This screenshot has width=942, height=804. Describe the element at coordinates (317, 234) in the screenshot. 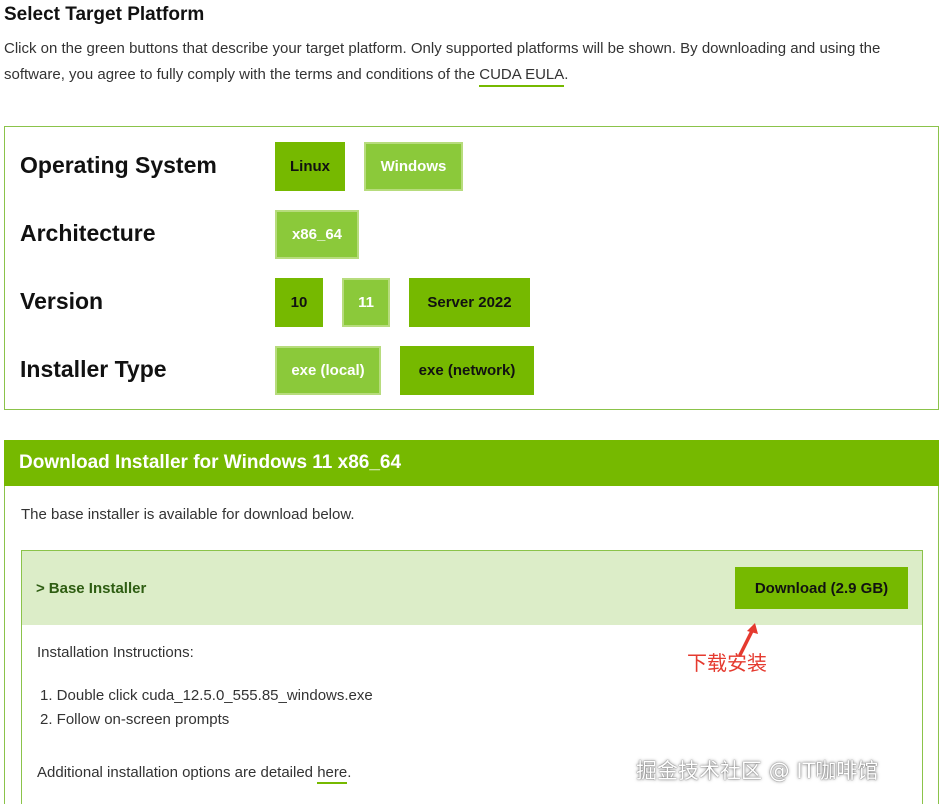

I see `arch-option-x86-64: x86_64` at that location.